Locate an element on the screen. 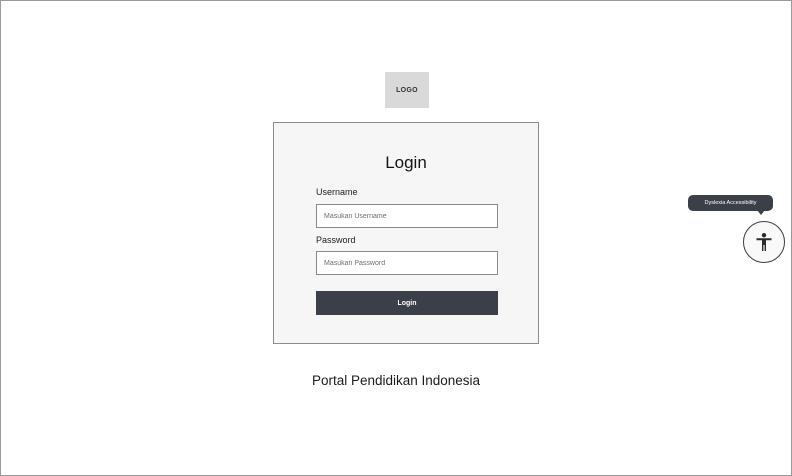 The image size is (792, 476). logo-placeholder: LOGO is located at coordinates (407, 90).